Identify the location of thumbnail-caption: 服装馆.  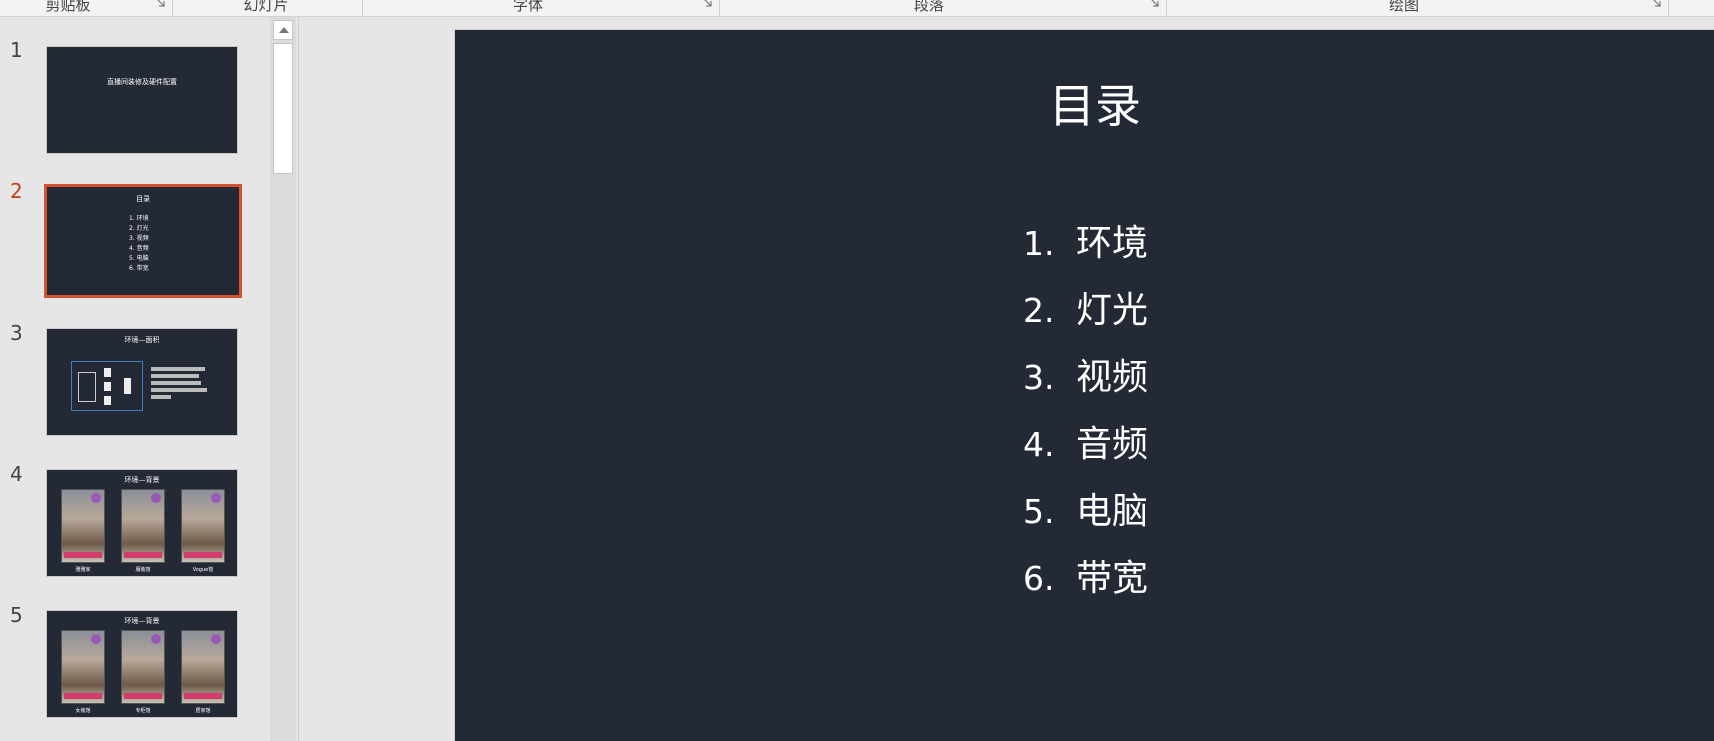
(143, 570).